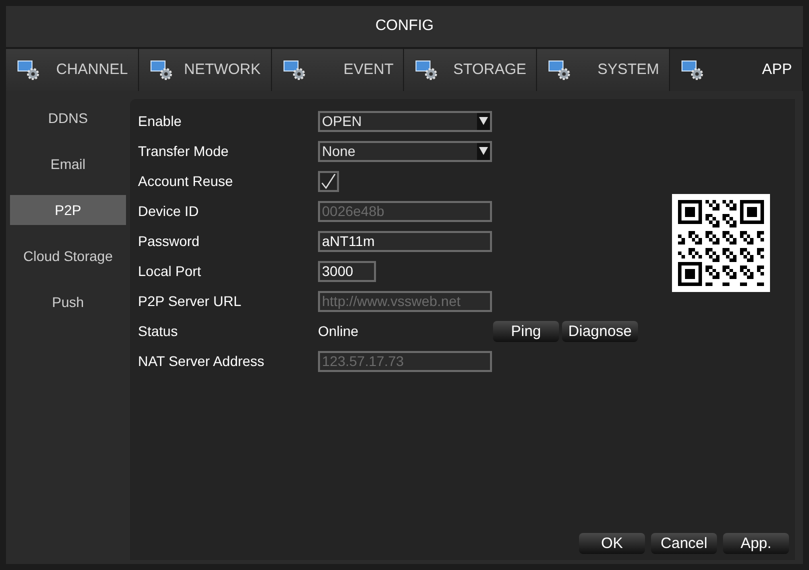  What do you see at coordinates (169, 211) in the screenshot?
I see `field-label: Device ID` at bounding box center [169, 211].